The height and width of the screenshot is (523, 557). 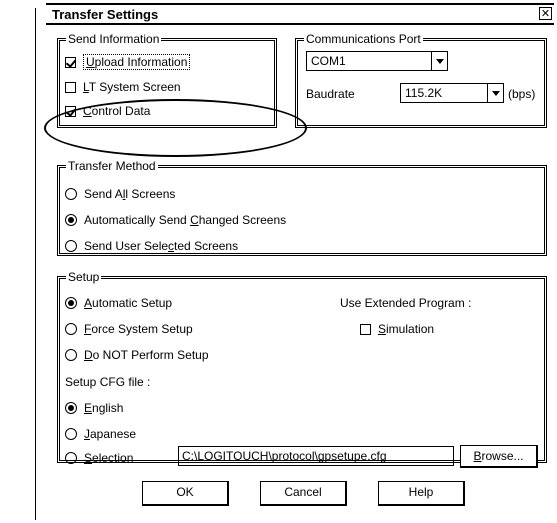 I want to click on force-system-setup-label: Force System Setup, so click(x=138, y=329).